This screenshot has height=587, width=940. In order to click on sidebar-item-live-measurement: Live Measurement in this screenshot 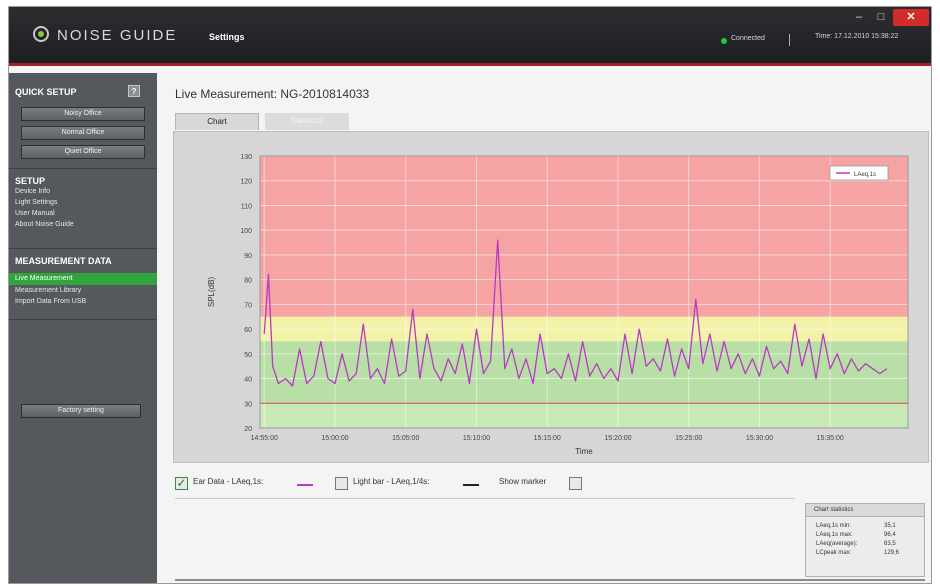, I will do `click(44, 278)`.